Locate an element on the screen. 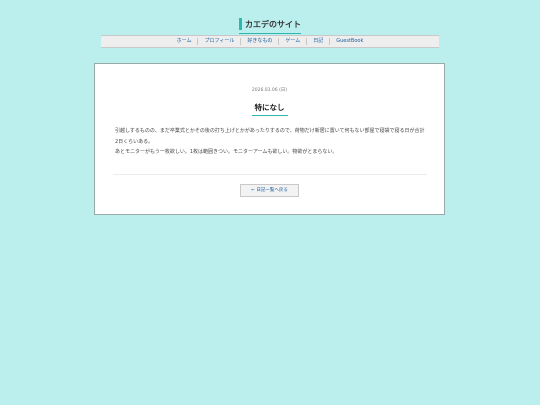 The height and width of the screenshot is (405, 540). post-title-wrap: 特になし is located at coordinates (269, 108).